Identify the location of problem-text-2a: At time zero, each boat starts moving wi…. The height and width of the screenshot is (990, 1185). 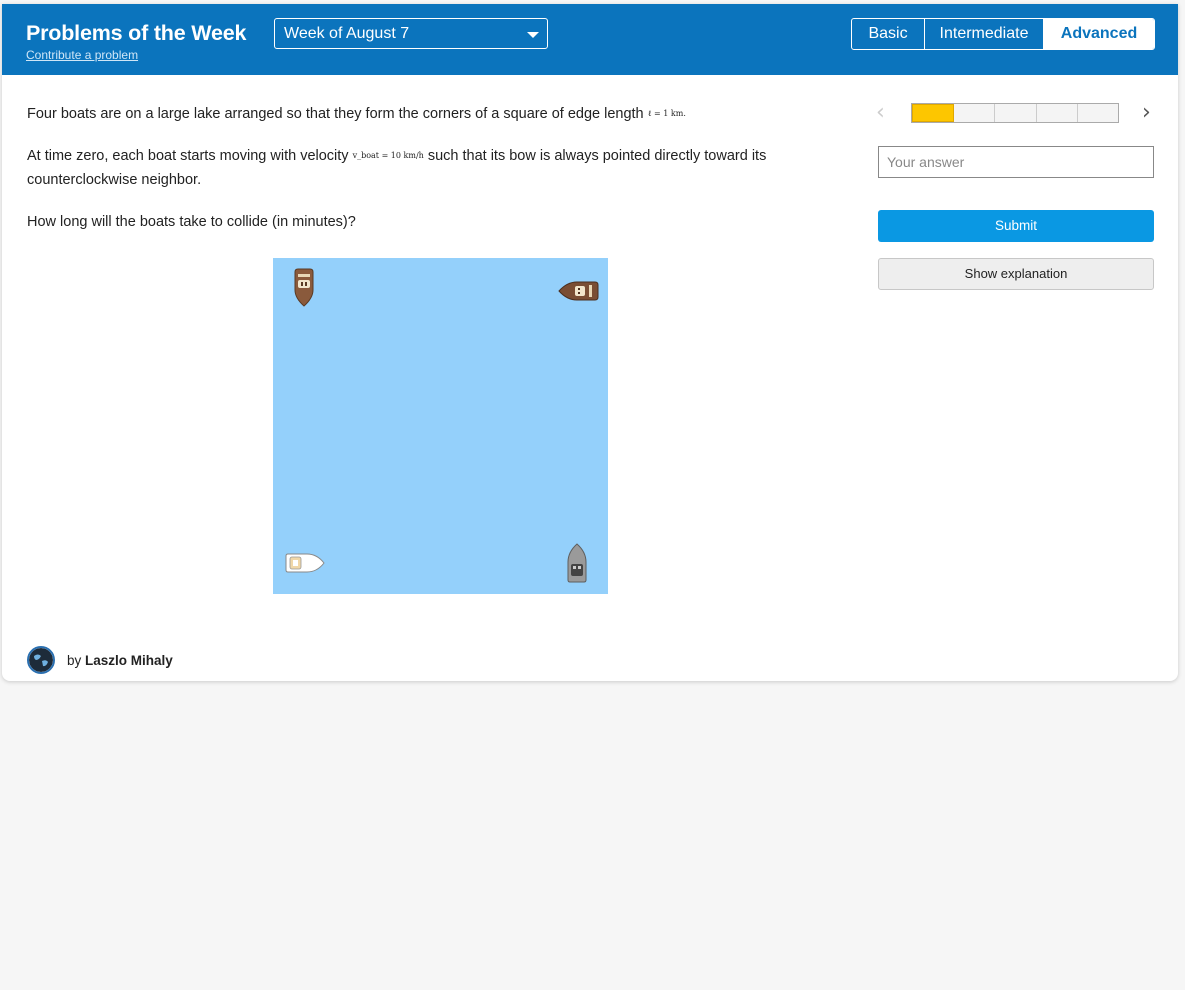
(190, 156).